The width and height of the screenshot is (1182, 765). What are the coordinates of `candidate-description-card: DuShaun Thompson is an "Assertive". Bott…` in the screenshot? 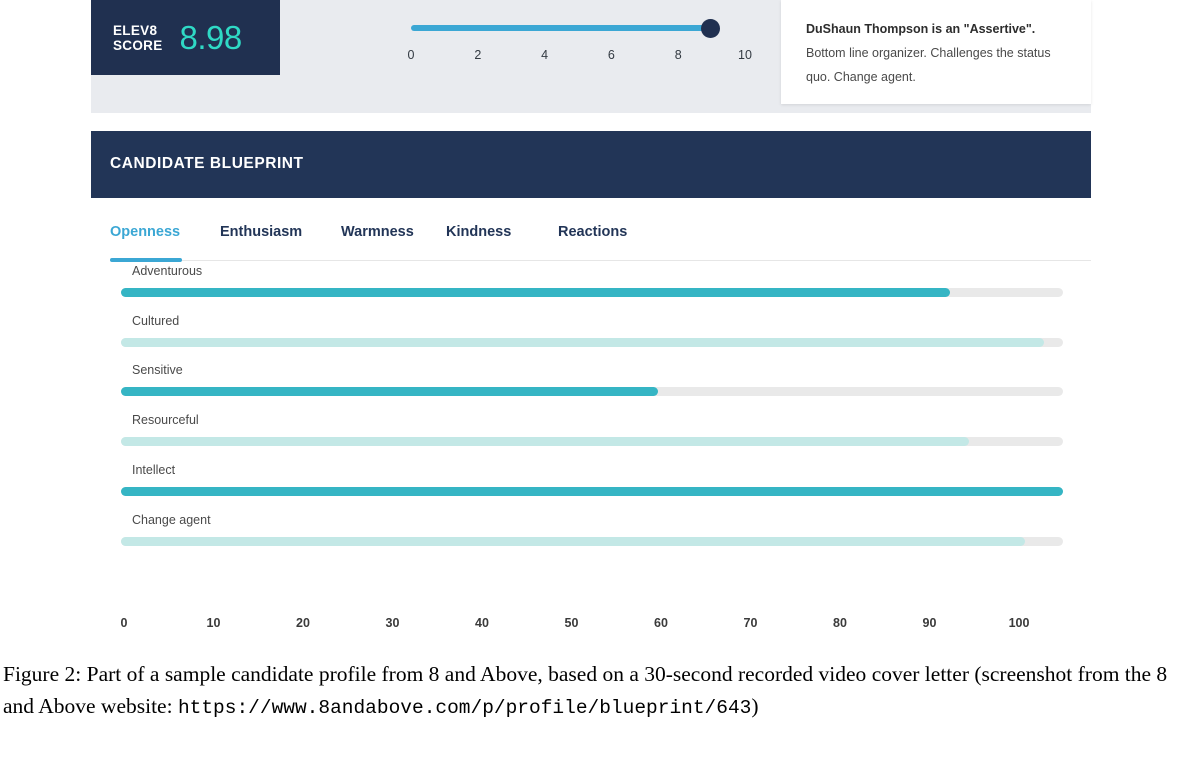 It's located at (936, 52).